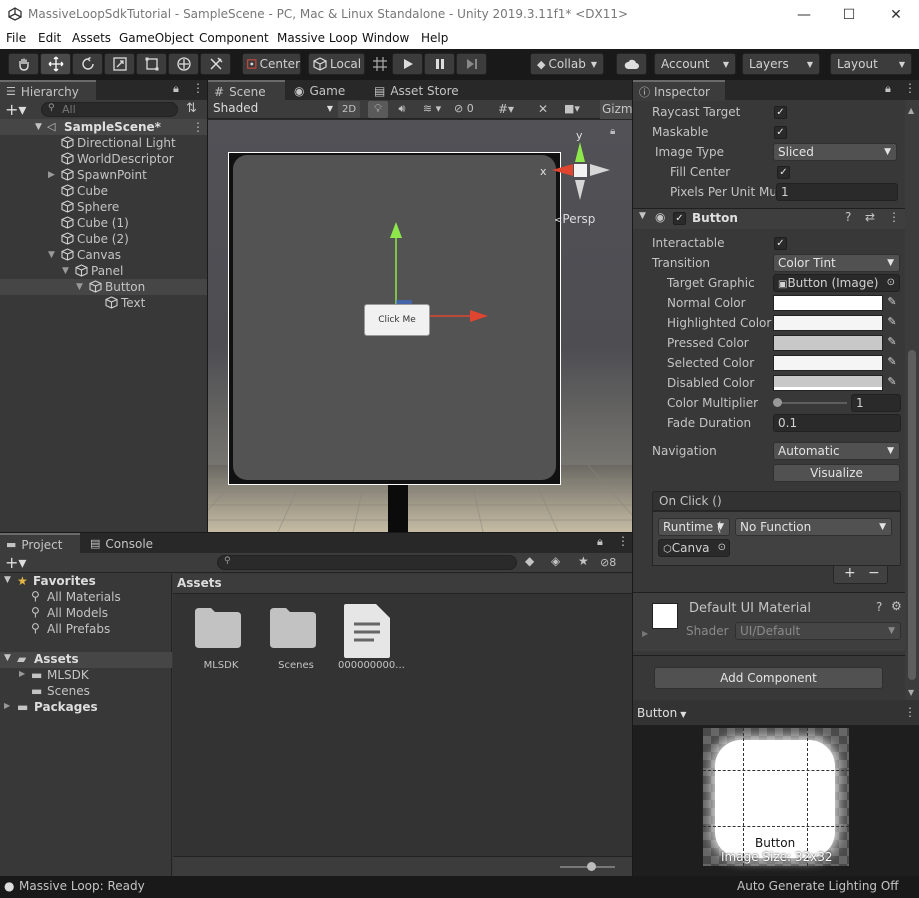  What do you see at coordinates (828, 323) in the screenshot?
I see `highlighted-color-swatch` at bounding box center [828, 323].